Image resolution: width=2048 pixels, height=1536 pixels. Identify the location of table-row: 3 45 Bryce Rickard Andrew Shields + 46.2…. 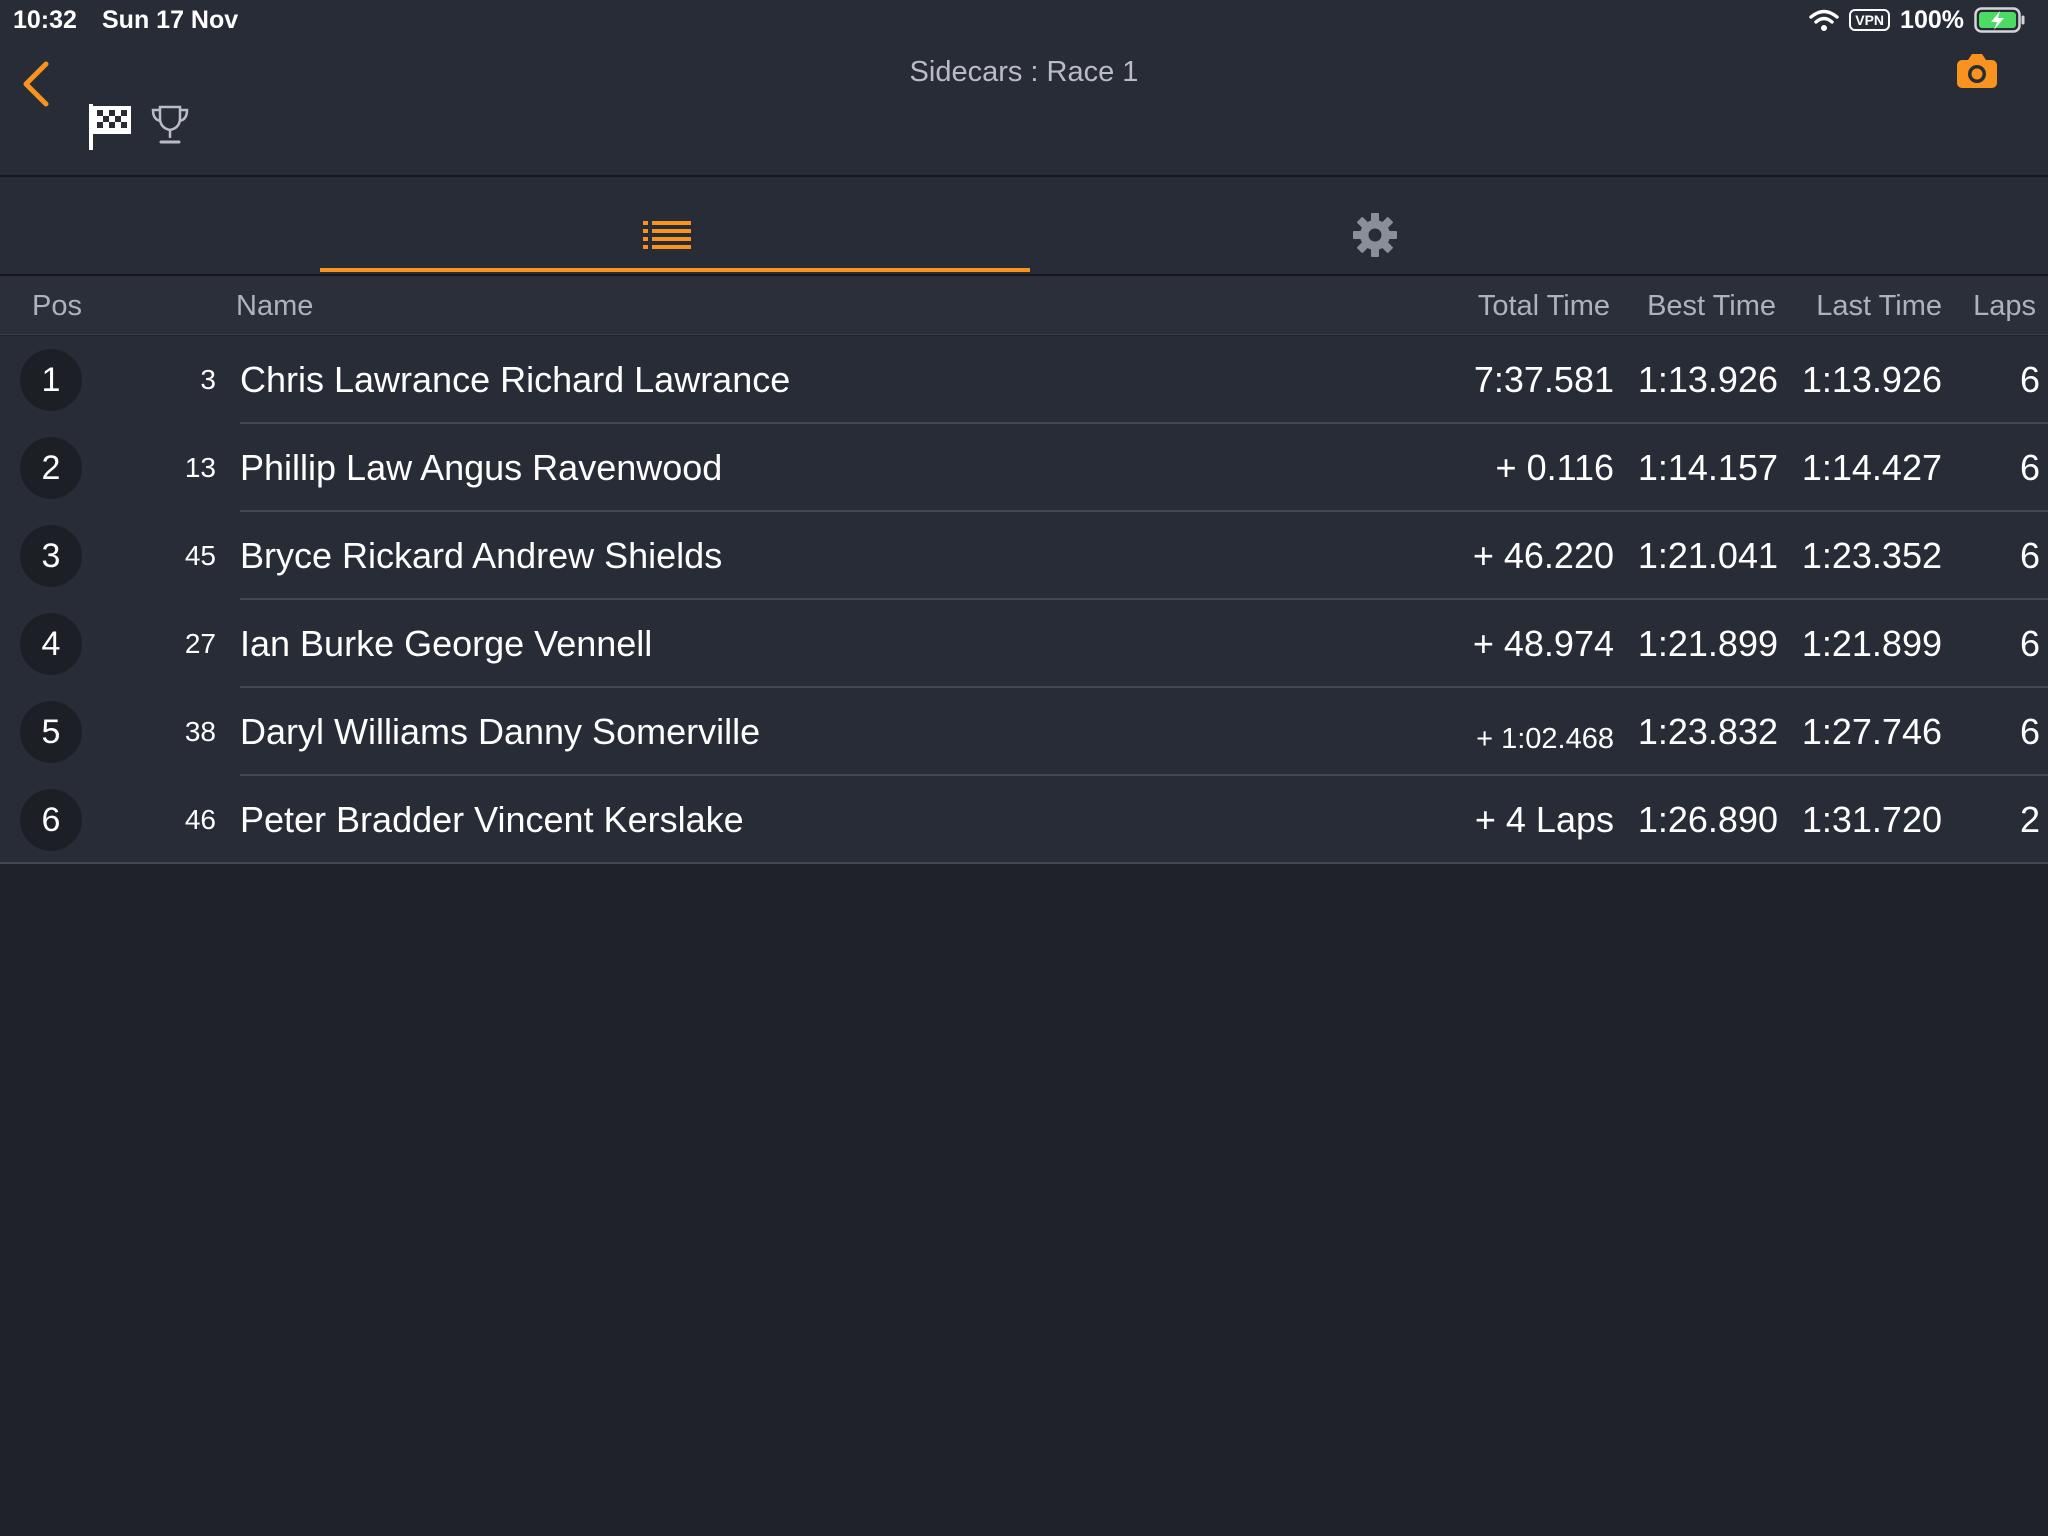
(1024, 556).